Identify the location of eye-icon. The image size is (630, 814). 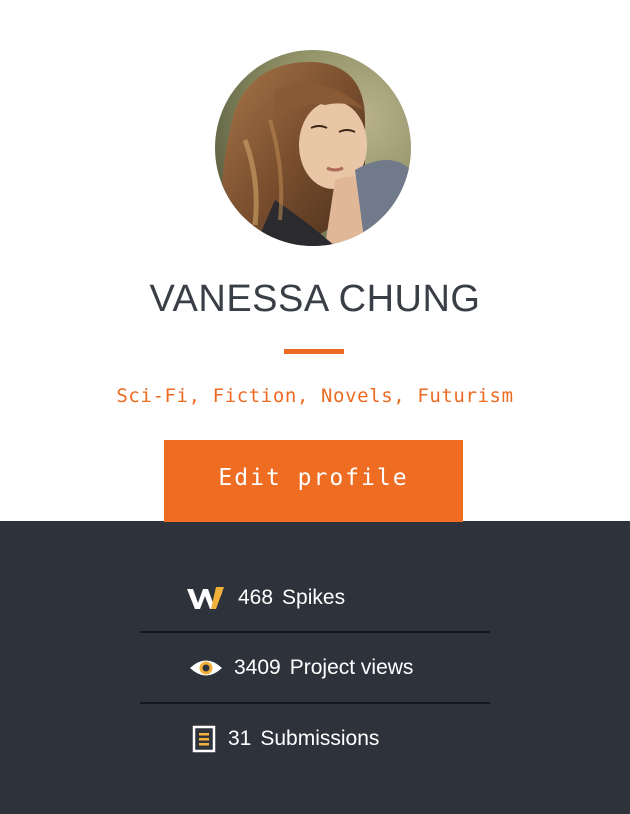
(206, 668).